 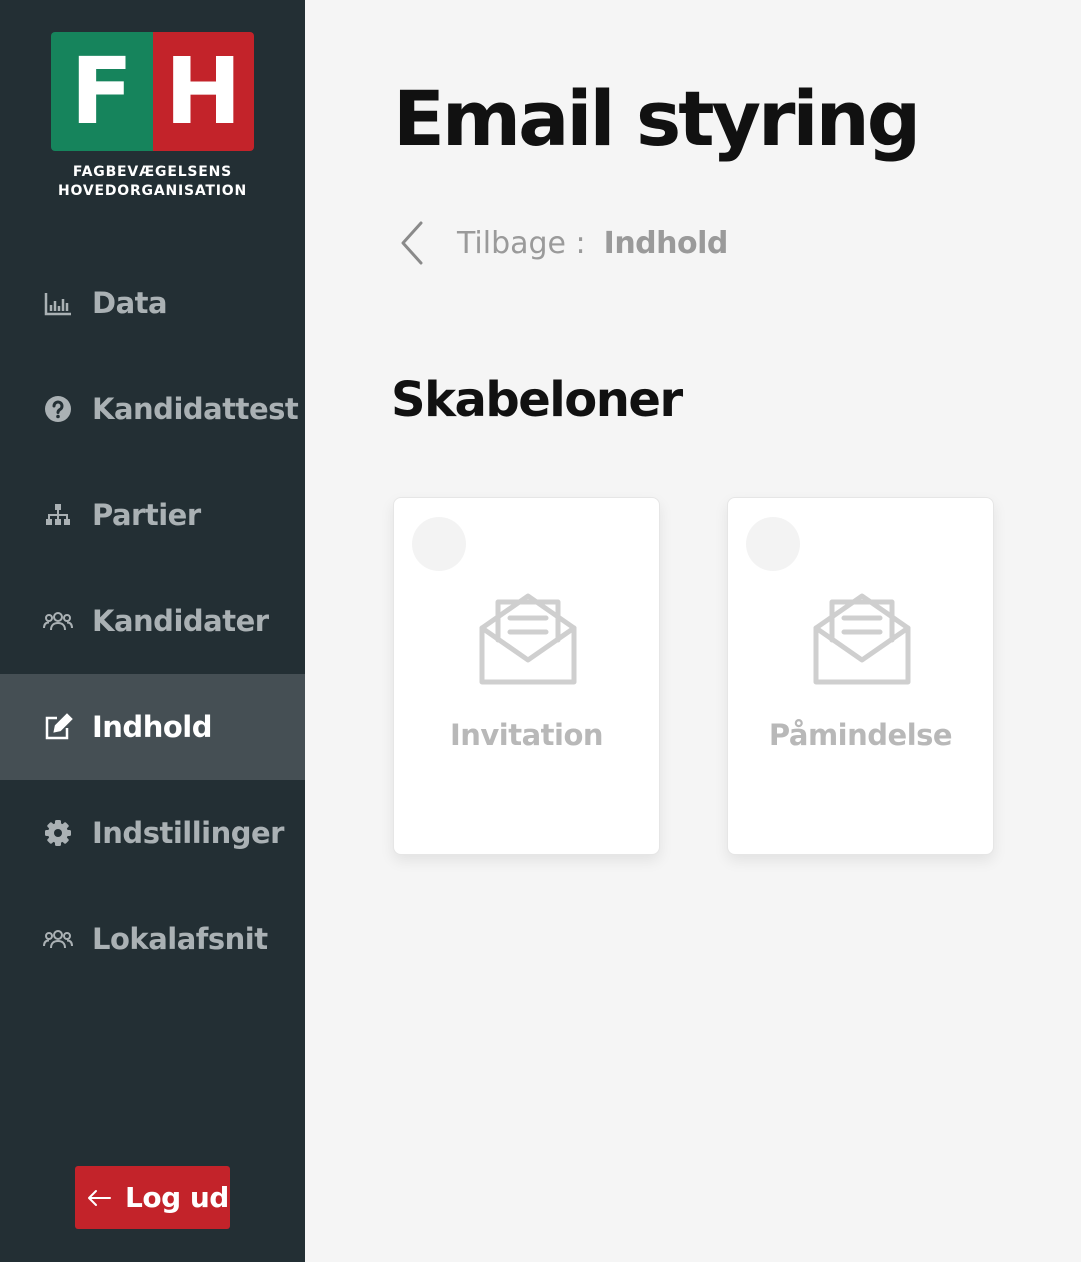 What do you see at coordinates (58, 409) in the screenshot?
I see `question-circle-icon` at bounding box center [58, 409].